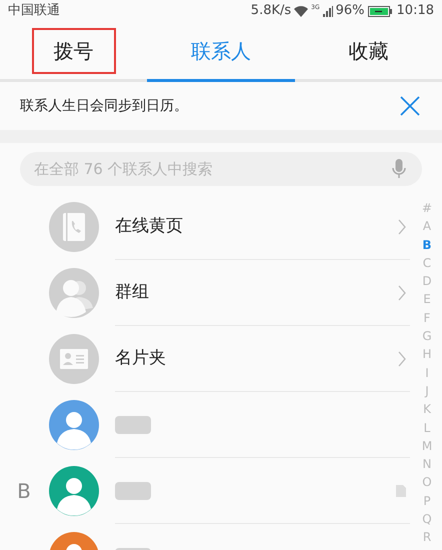  Describe the element at coordinates (74, 293) in the screenshot. I see `group-icon` at that location.